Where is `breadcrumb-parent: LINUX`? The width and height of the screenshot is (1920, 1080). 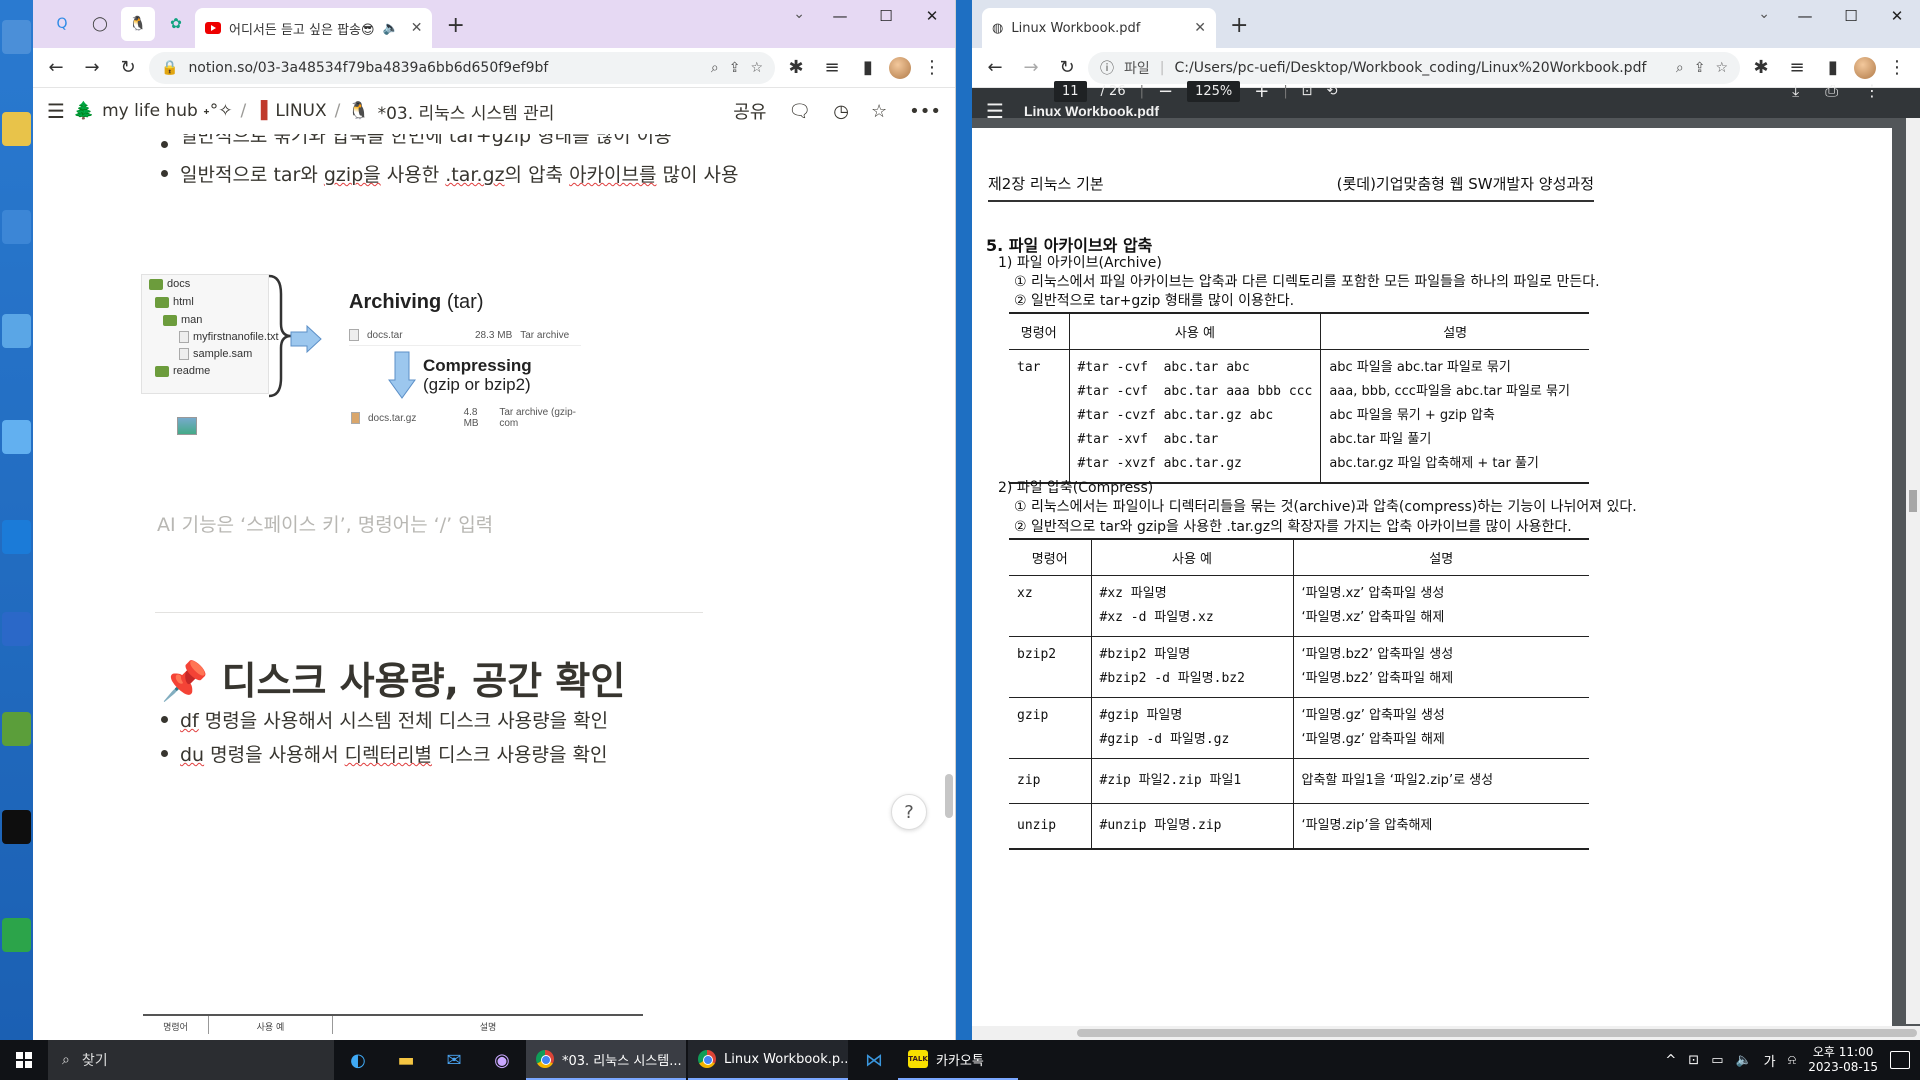 breadcrumb-parent: LINUX is located at coordinates (300, 111).